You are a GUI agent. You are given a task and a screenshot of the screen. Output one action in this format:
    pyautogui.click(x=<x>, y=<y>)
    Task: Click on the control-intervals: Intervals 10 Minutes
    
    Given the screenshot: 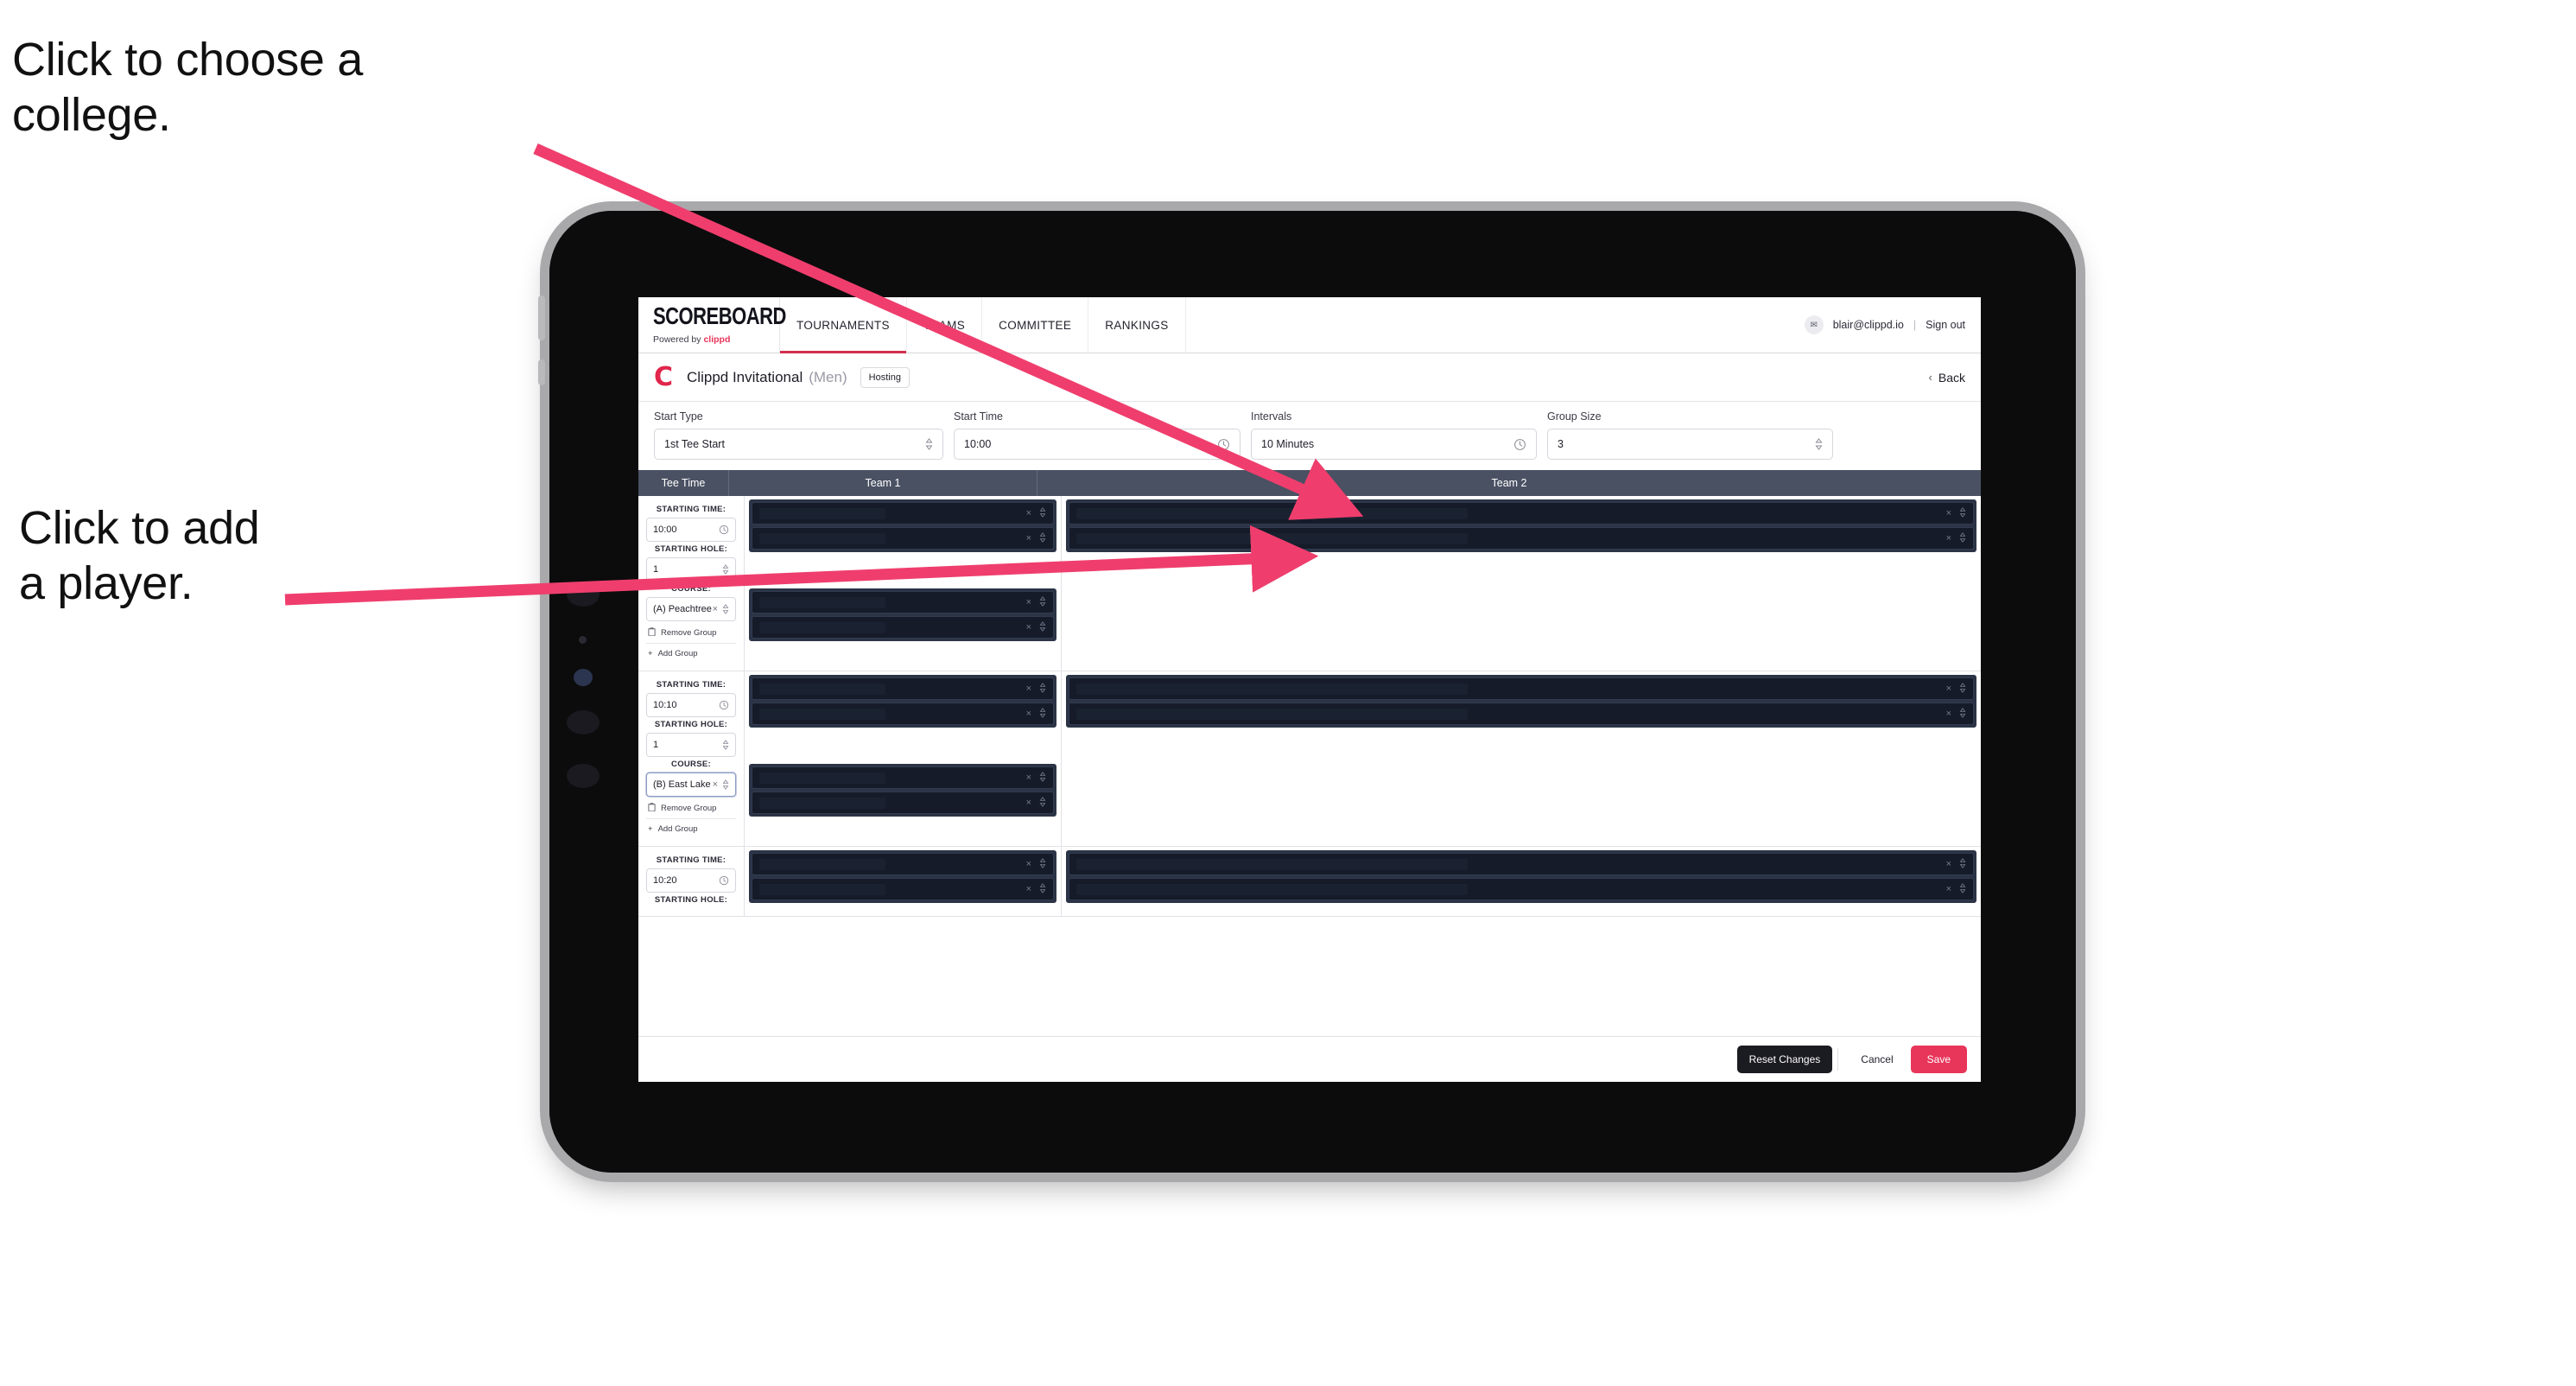 What is the action you would take?
    pyautogui.click(x=1394, y=435)
    